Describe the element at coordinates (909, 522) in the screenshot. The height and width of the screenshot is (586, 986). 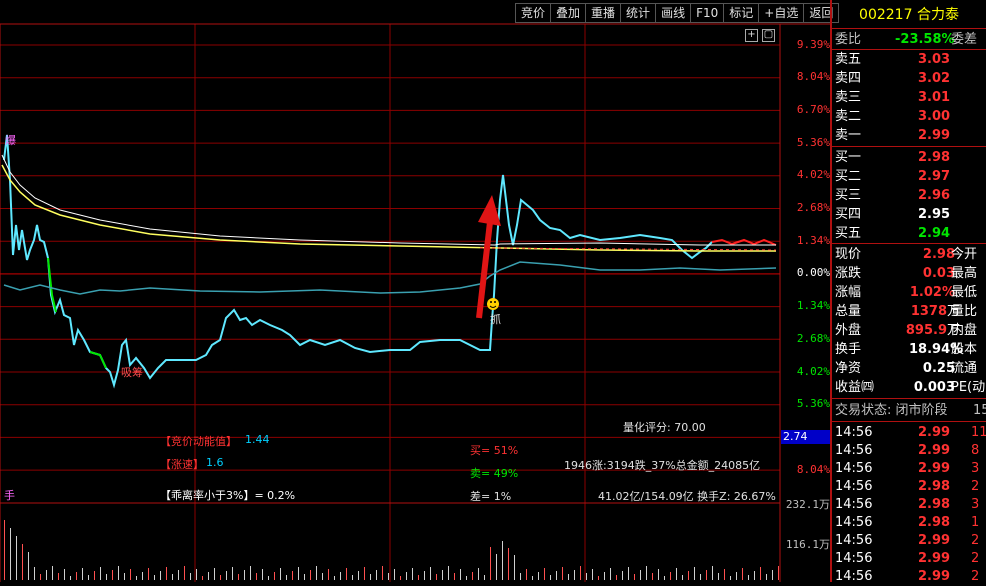
I see `tick-row: 14:56 2.98 1` at that location.